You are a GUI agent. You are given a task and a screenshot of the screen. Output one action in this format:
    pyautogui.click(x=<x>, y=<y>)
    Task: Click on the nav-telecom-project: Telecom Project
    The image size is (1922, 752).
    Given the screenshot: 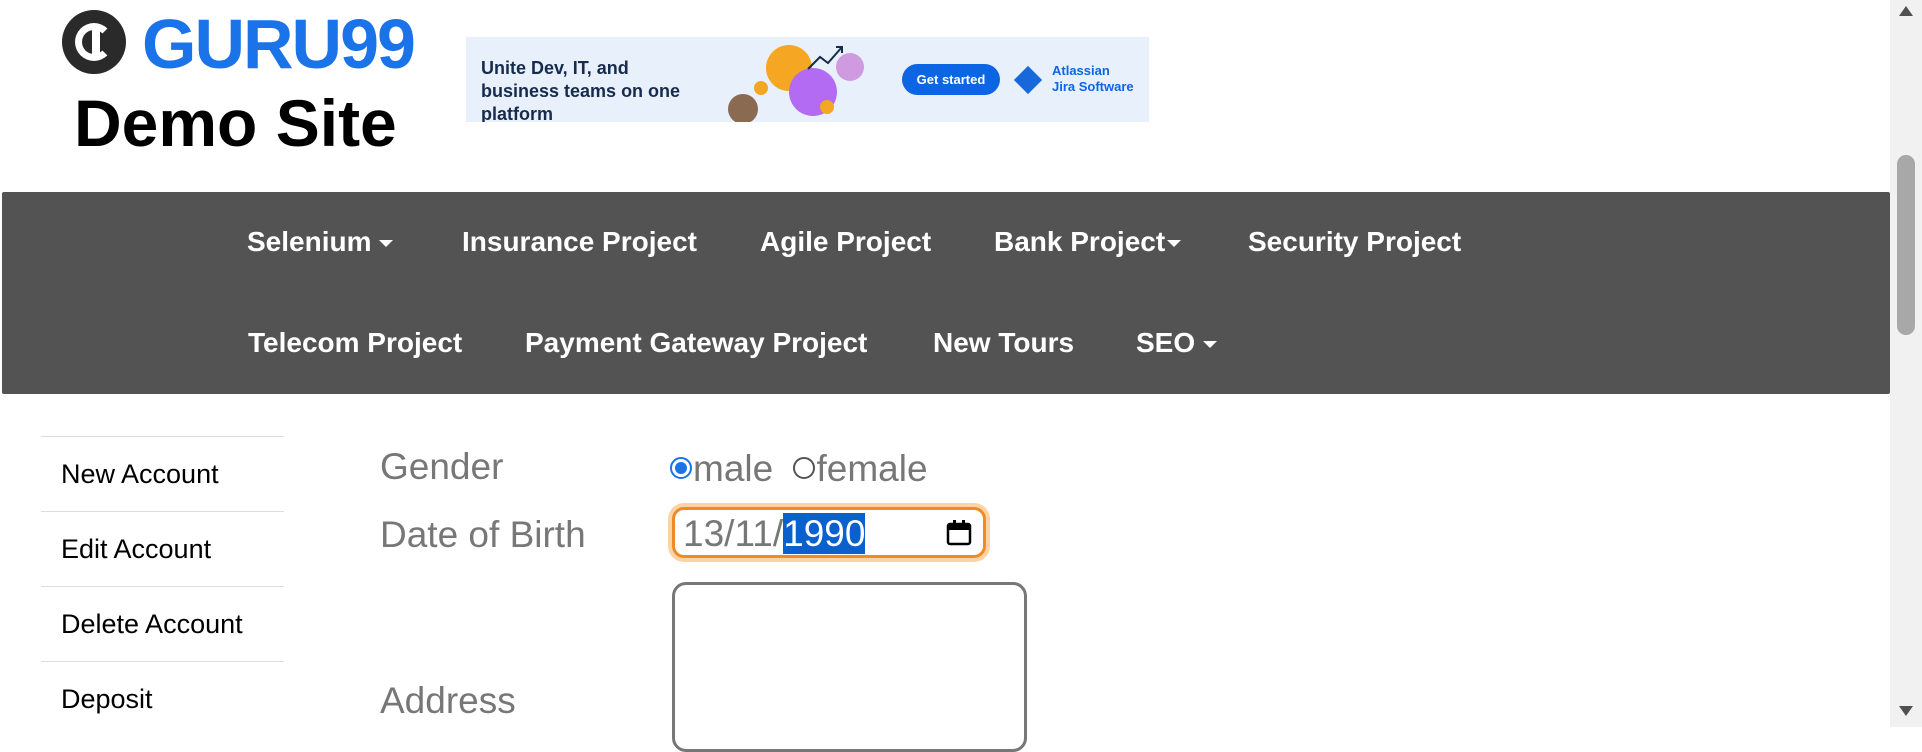 What is the action you would take?
    pyautogui.click(x=355, y=343)
    